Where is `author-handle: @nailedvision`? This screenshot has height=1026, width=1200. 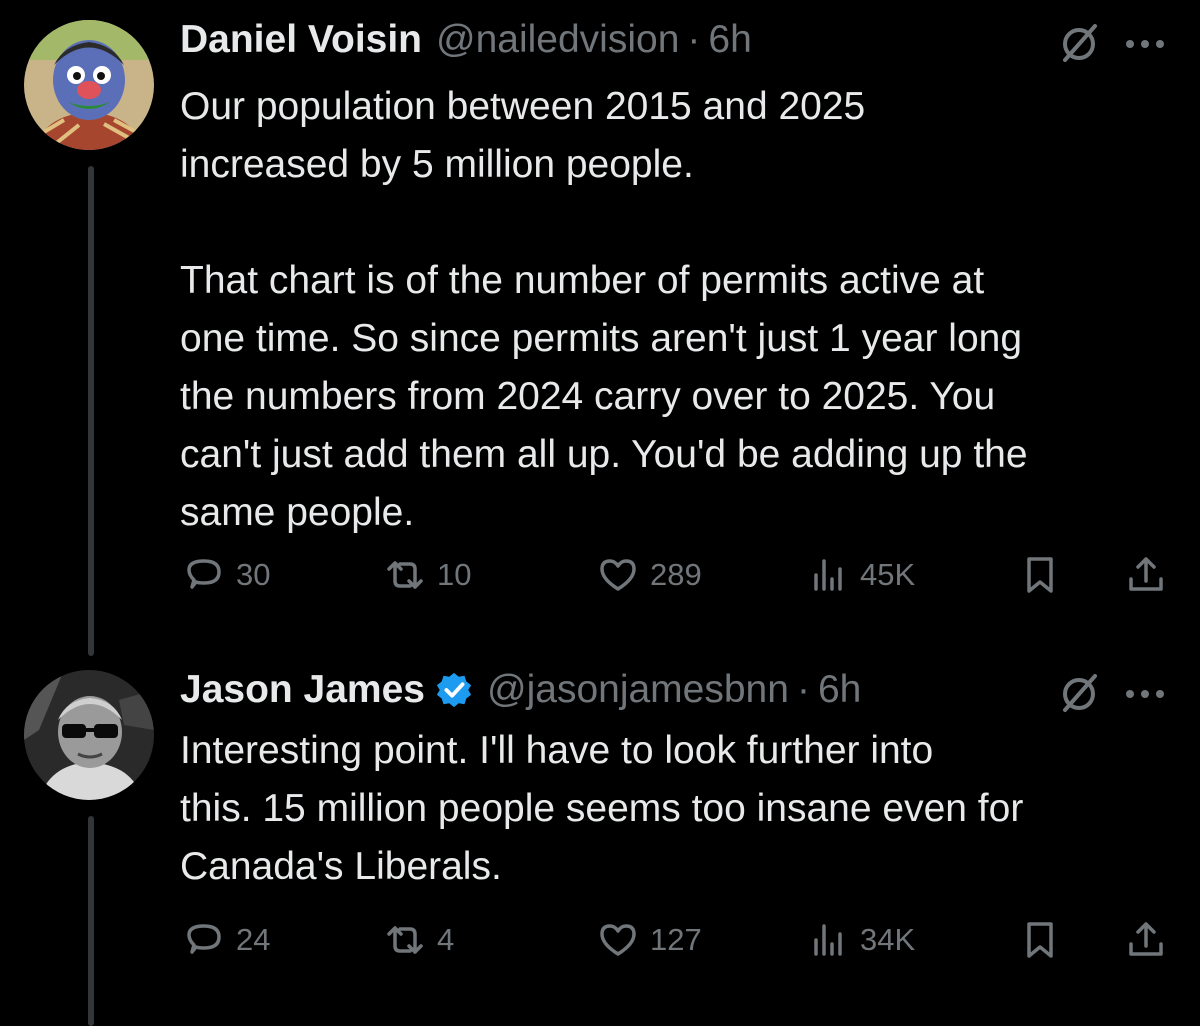
author-handle: @nailedvision is located at coordinates (557, 40).